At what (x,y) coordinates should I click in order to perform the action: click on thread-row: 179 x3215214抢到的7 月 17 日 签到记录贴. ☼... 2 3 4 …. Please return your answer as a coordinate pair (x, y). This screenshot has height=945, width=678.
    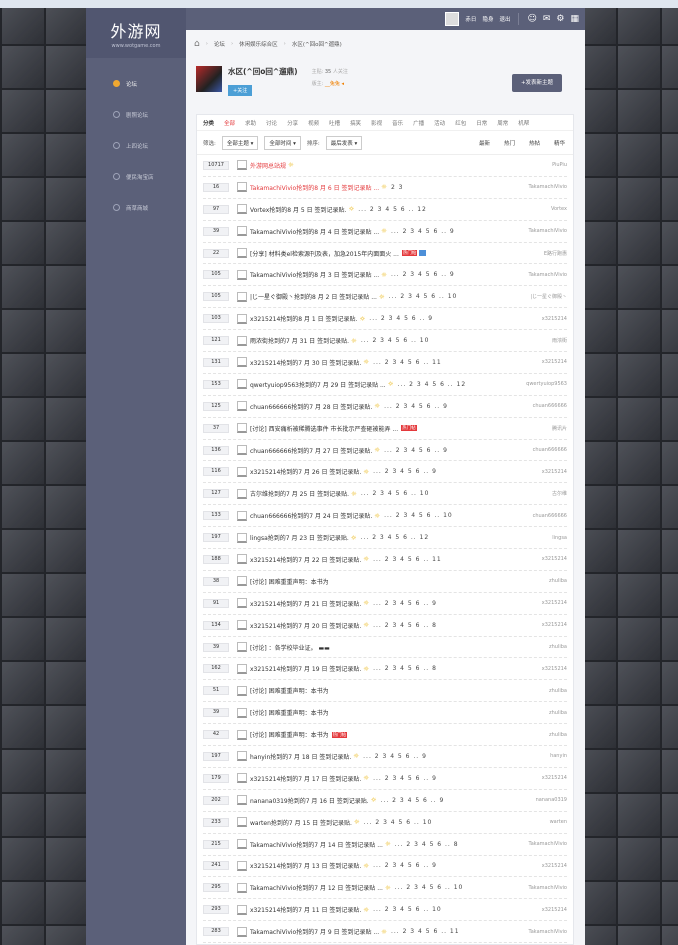
    Looking at the image, I should click on (385, 779).